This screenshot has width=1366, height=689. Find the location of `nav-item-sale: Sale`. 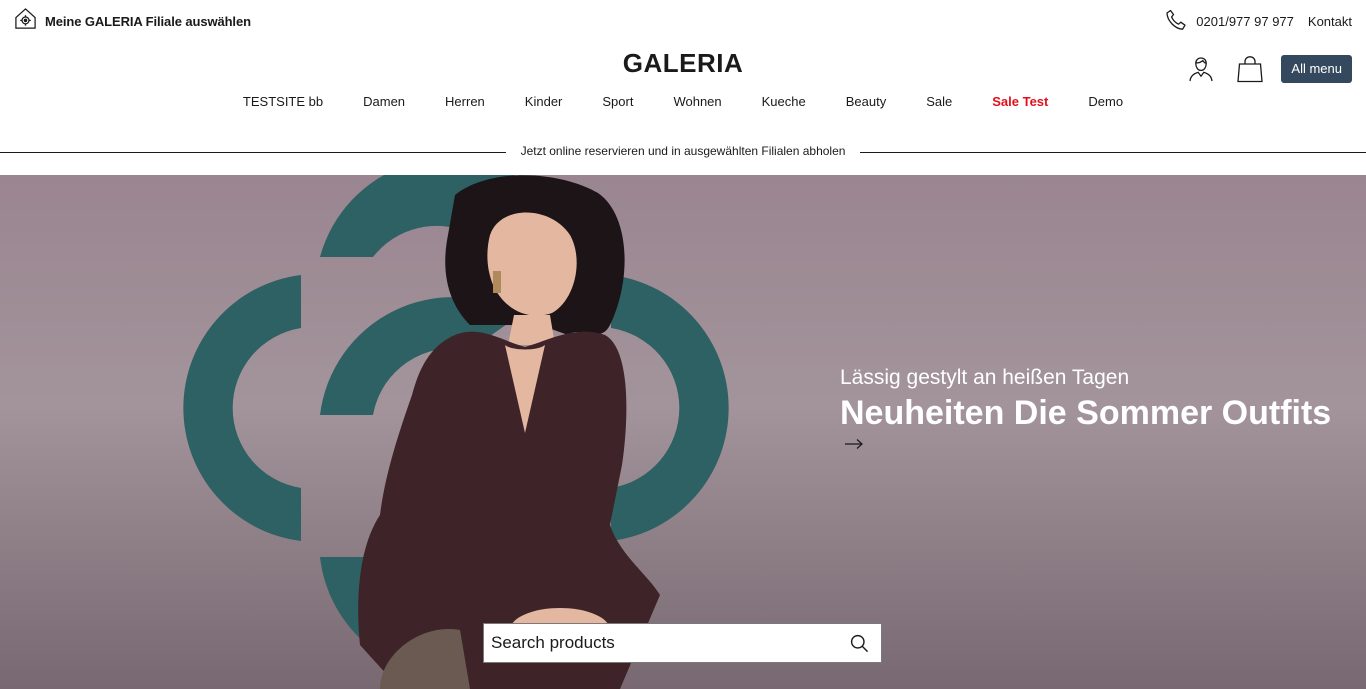

nav-item-sale: Sale is located at coordinates (939, 101).